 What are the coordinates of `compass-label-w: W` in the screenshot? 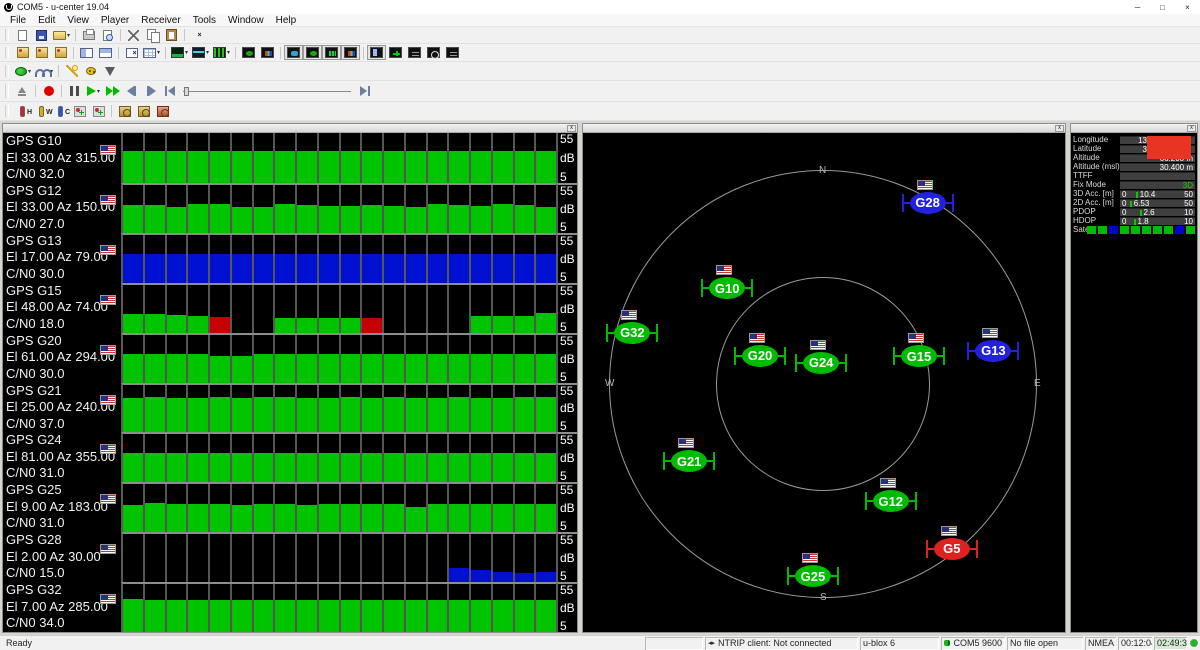 It's located at (610, 383).